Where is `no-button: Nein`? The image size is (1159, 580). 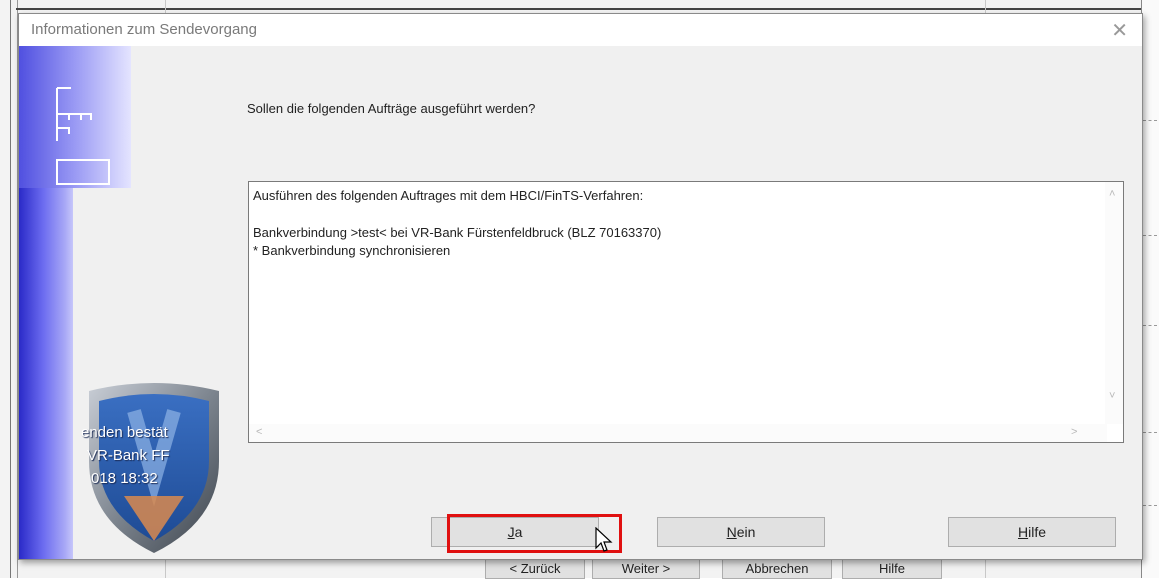
no-button: Nein is located at coordinates (741, 532).